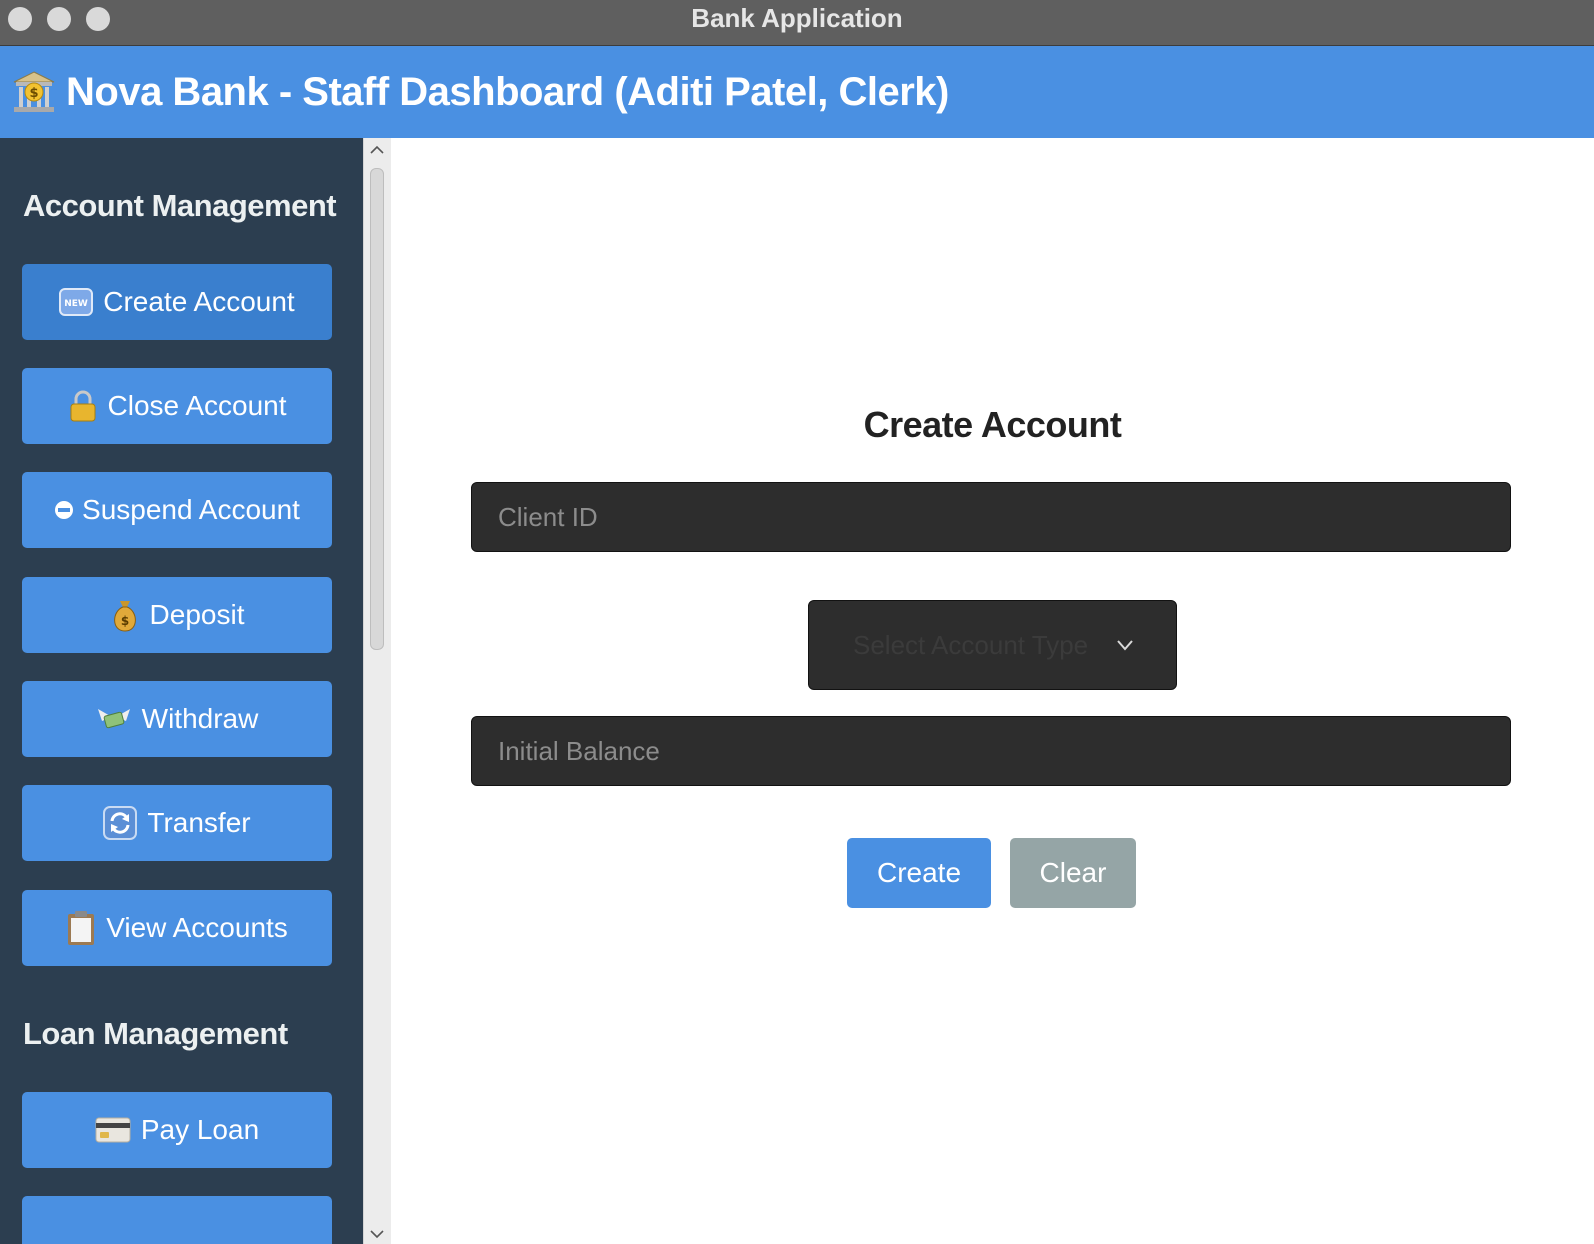 The image size is (1594, 1244). I want to click on sidebar-next-loan-button, so click(177, 1220).